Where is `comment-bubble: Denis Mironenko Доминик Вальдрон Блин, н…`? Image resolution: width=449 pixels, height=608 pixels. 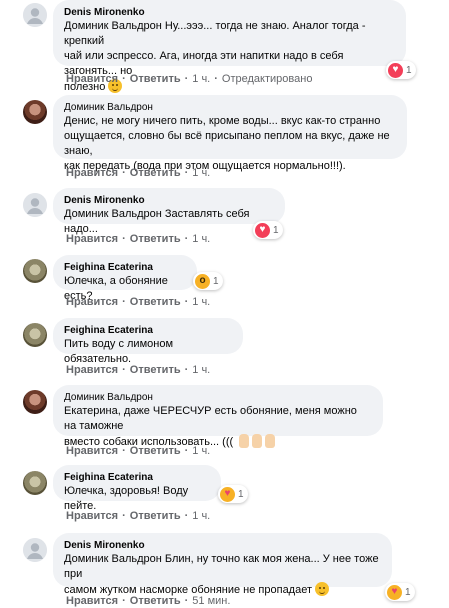 comment-bubble: Denis Mironenko Доминик Вальдрон Блин, н… is located at coordinates (222, 564).